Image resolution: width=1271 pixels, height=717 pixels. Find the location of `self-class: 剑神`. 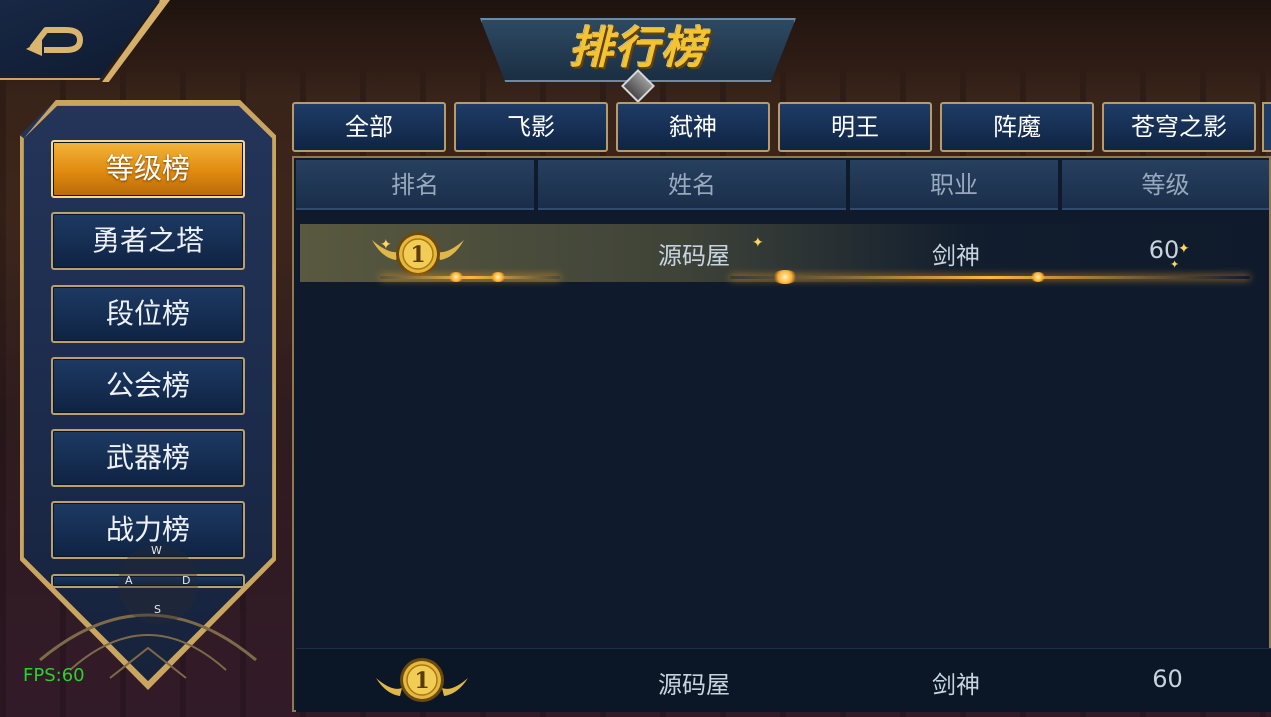

self-class: 剑神 is located at coordinates (956, 685).